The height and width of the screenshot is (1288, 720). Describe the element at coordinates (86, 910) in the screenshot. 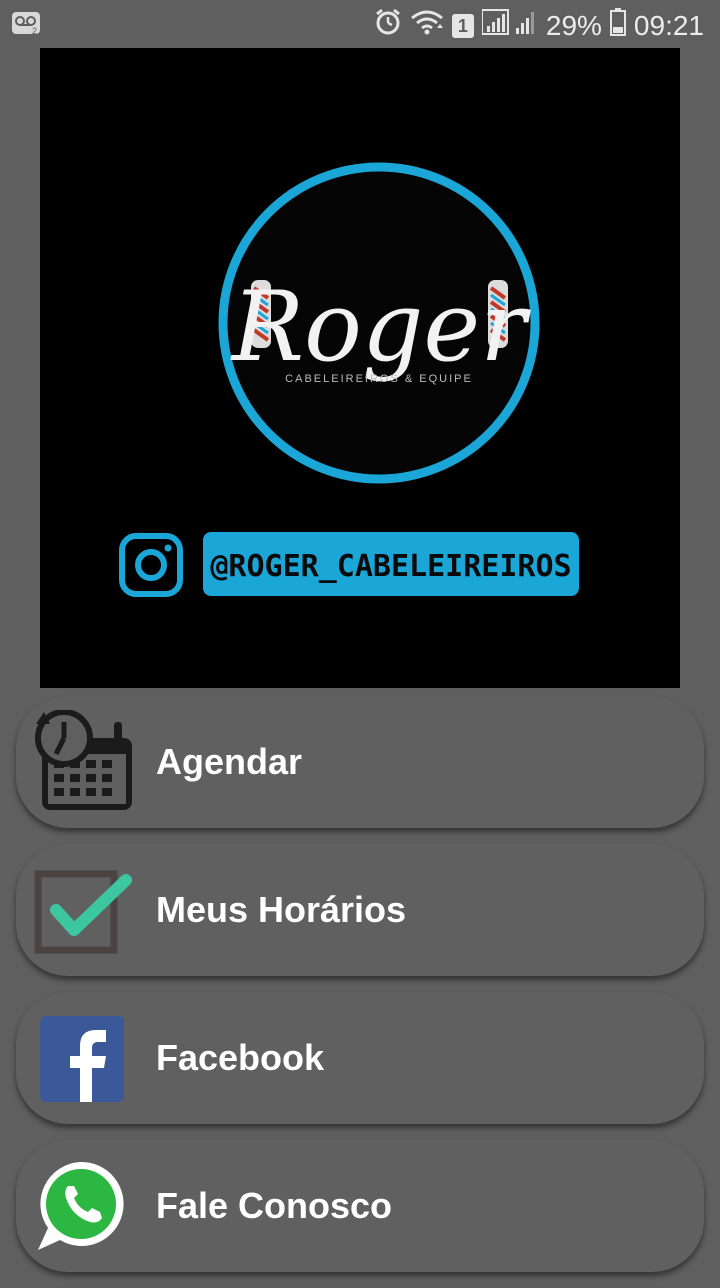

I see `checkbox-check-icon` at that location.